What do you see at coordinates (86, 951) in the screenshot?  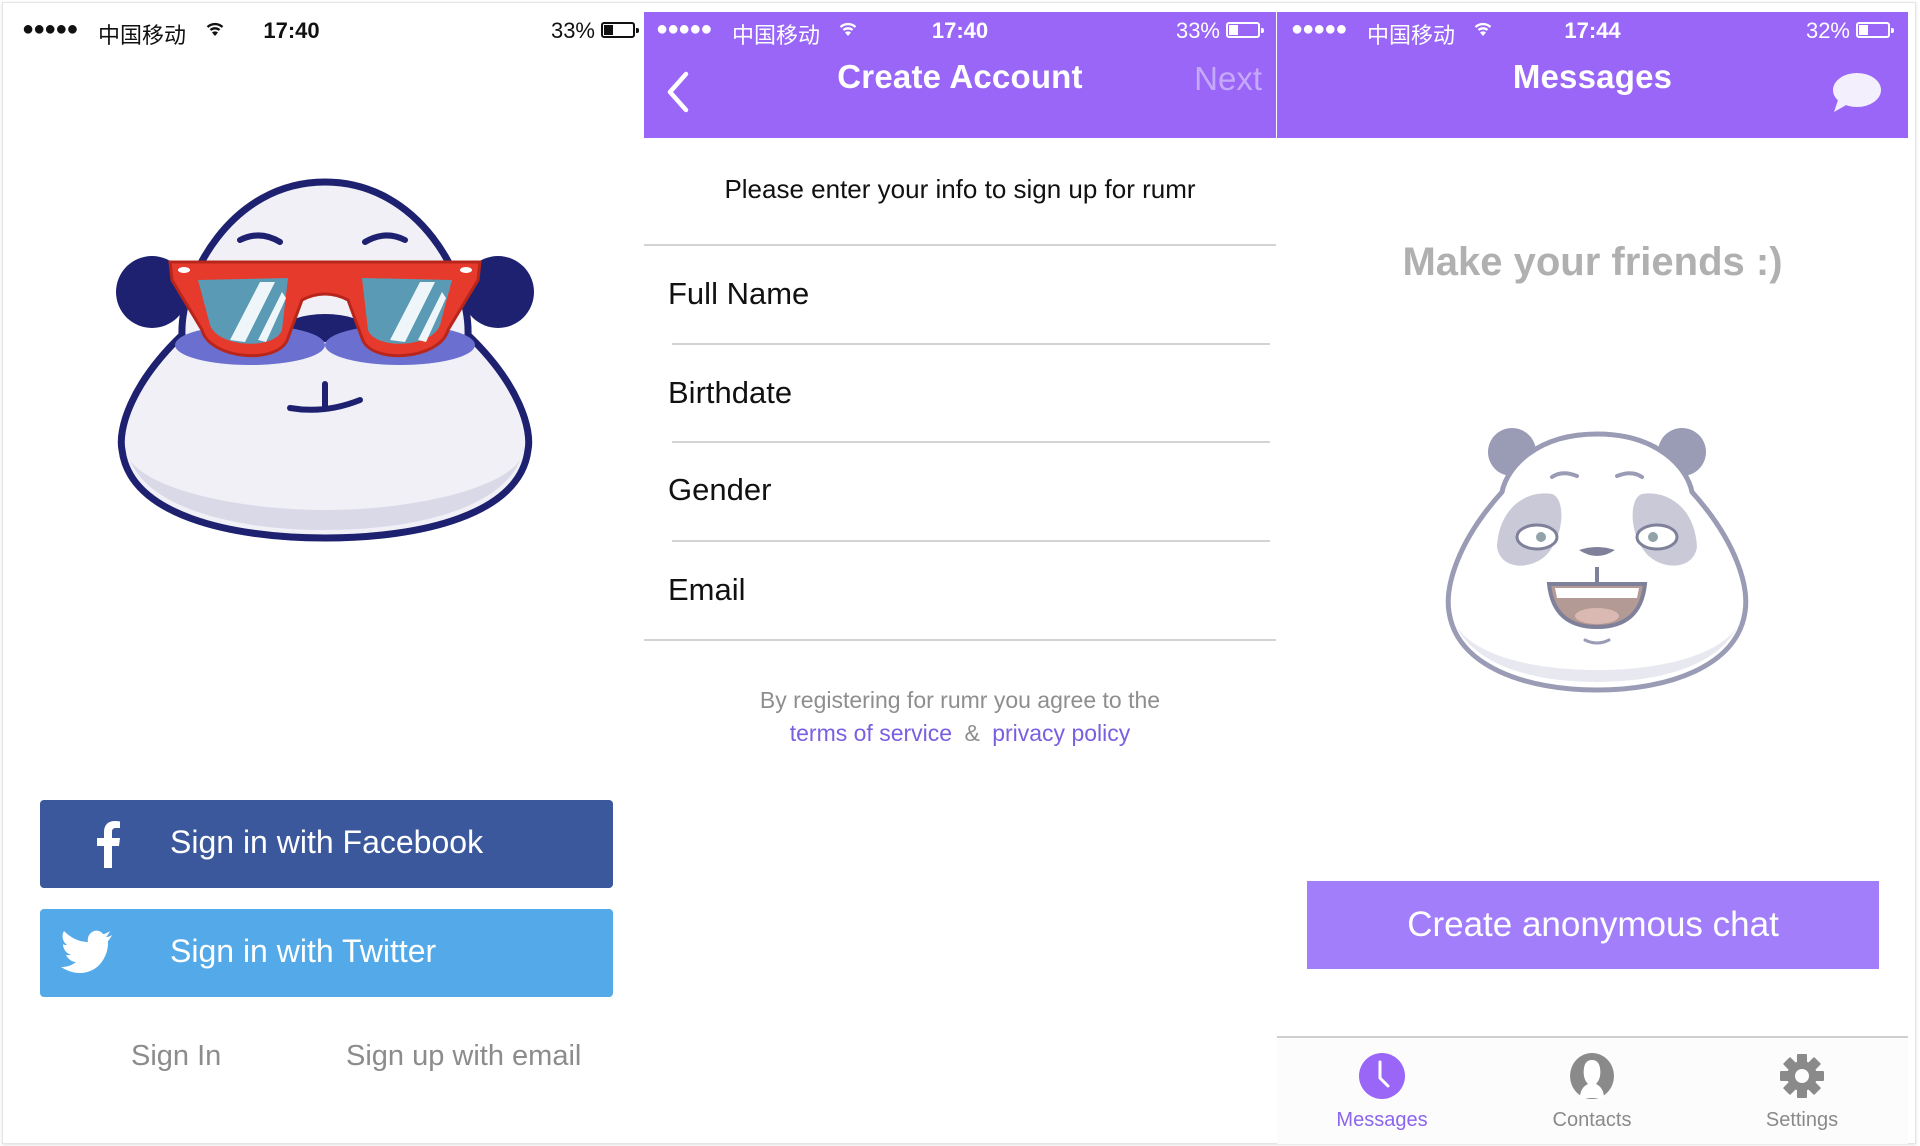 I see `twitter-icon` at bounding box center [86, 951].